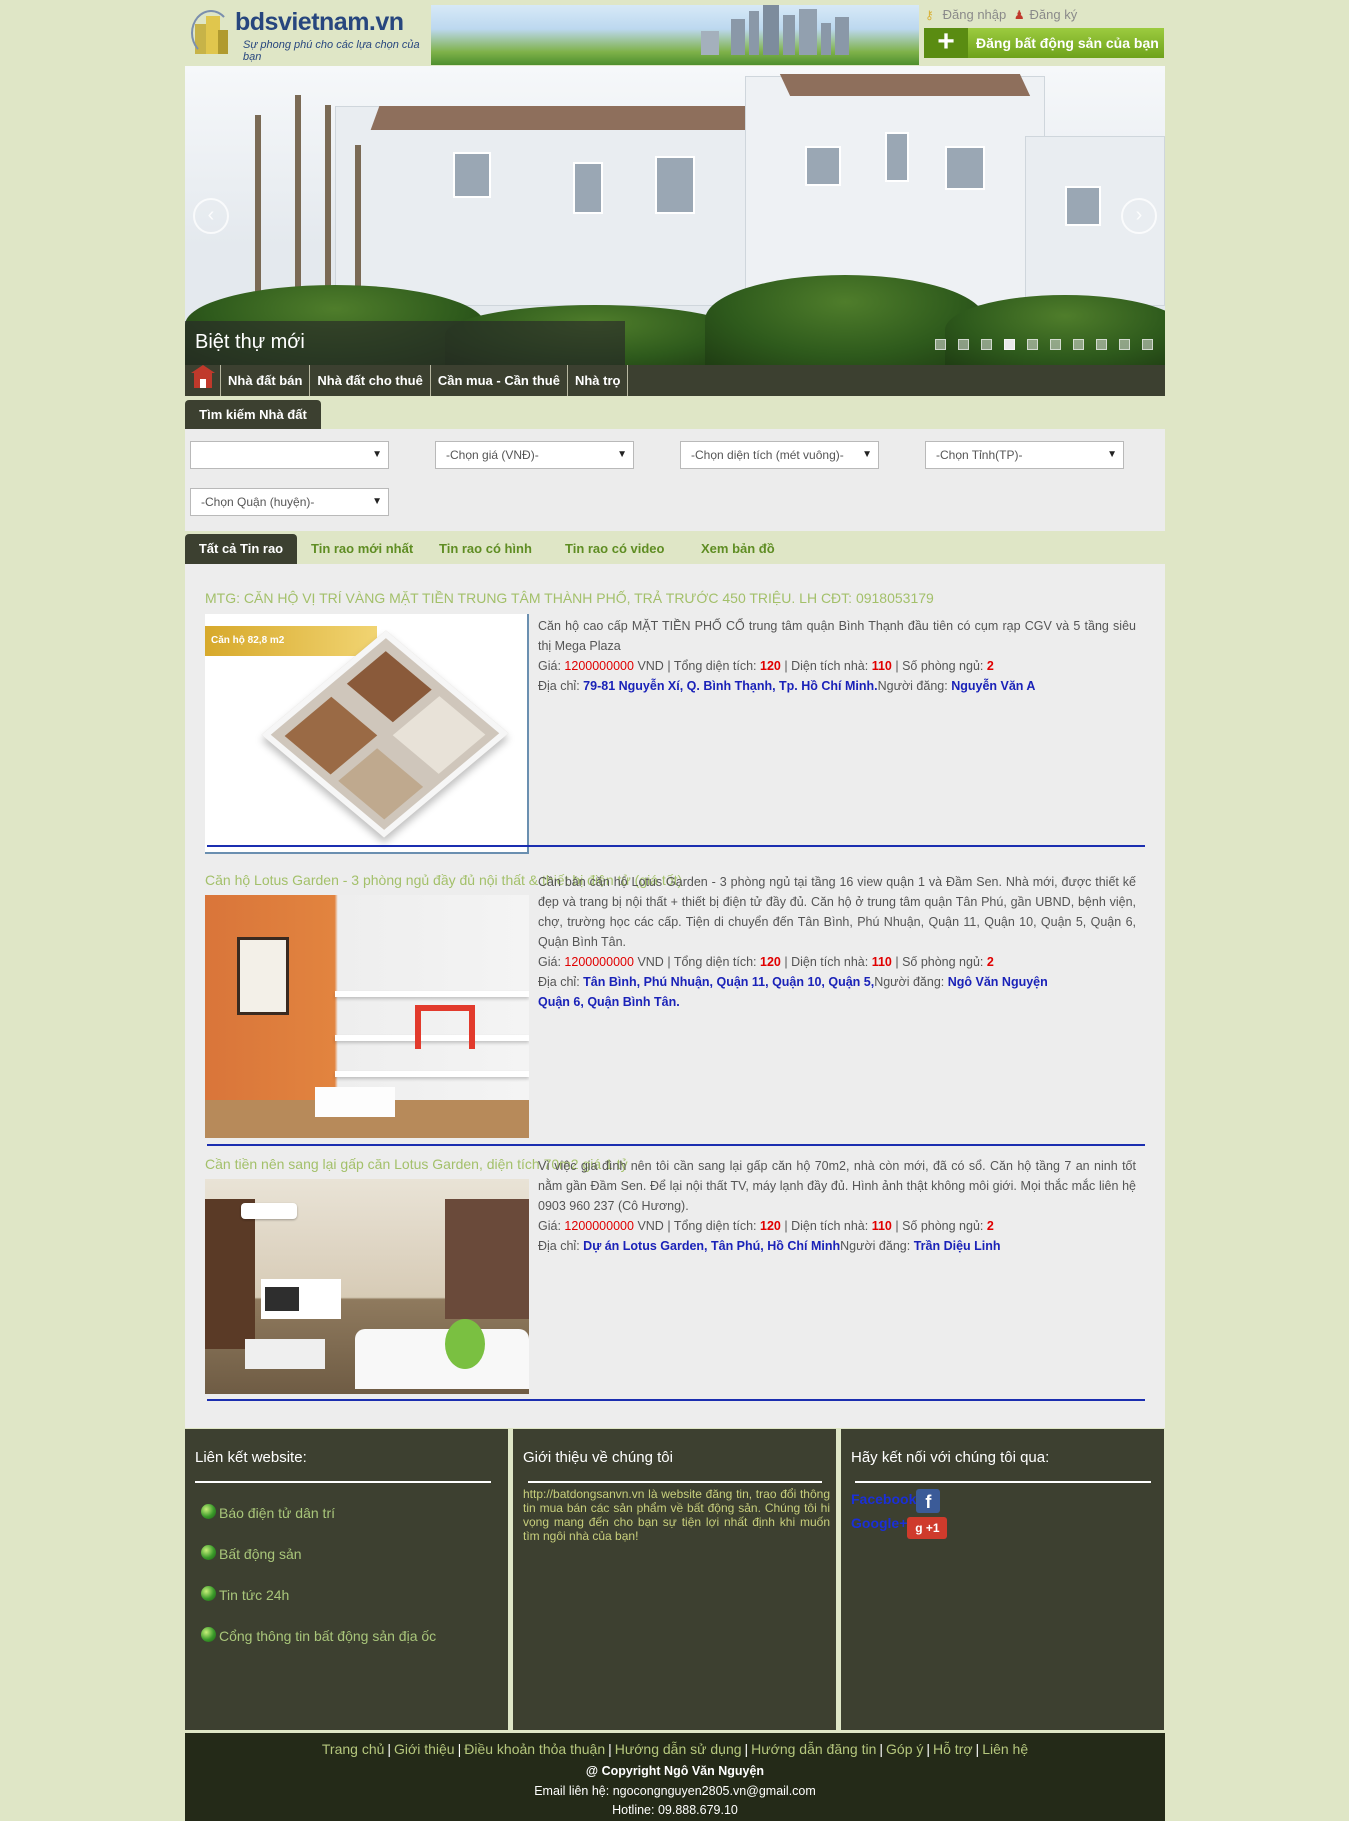 This screenshot has width=1349, height=1821. Describe the element at coordinates (203, 380) in the screenshot. I see `home-icon` at that location.